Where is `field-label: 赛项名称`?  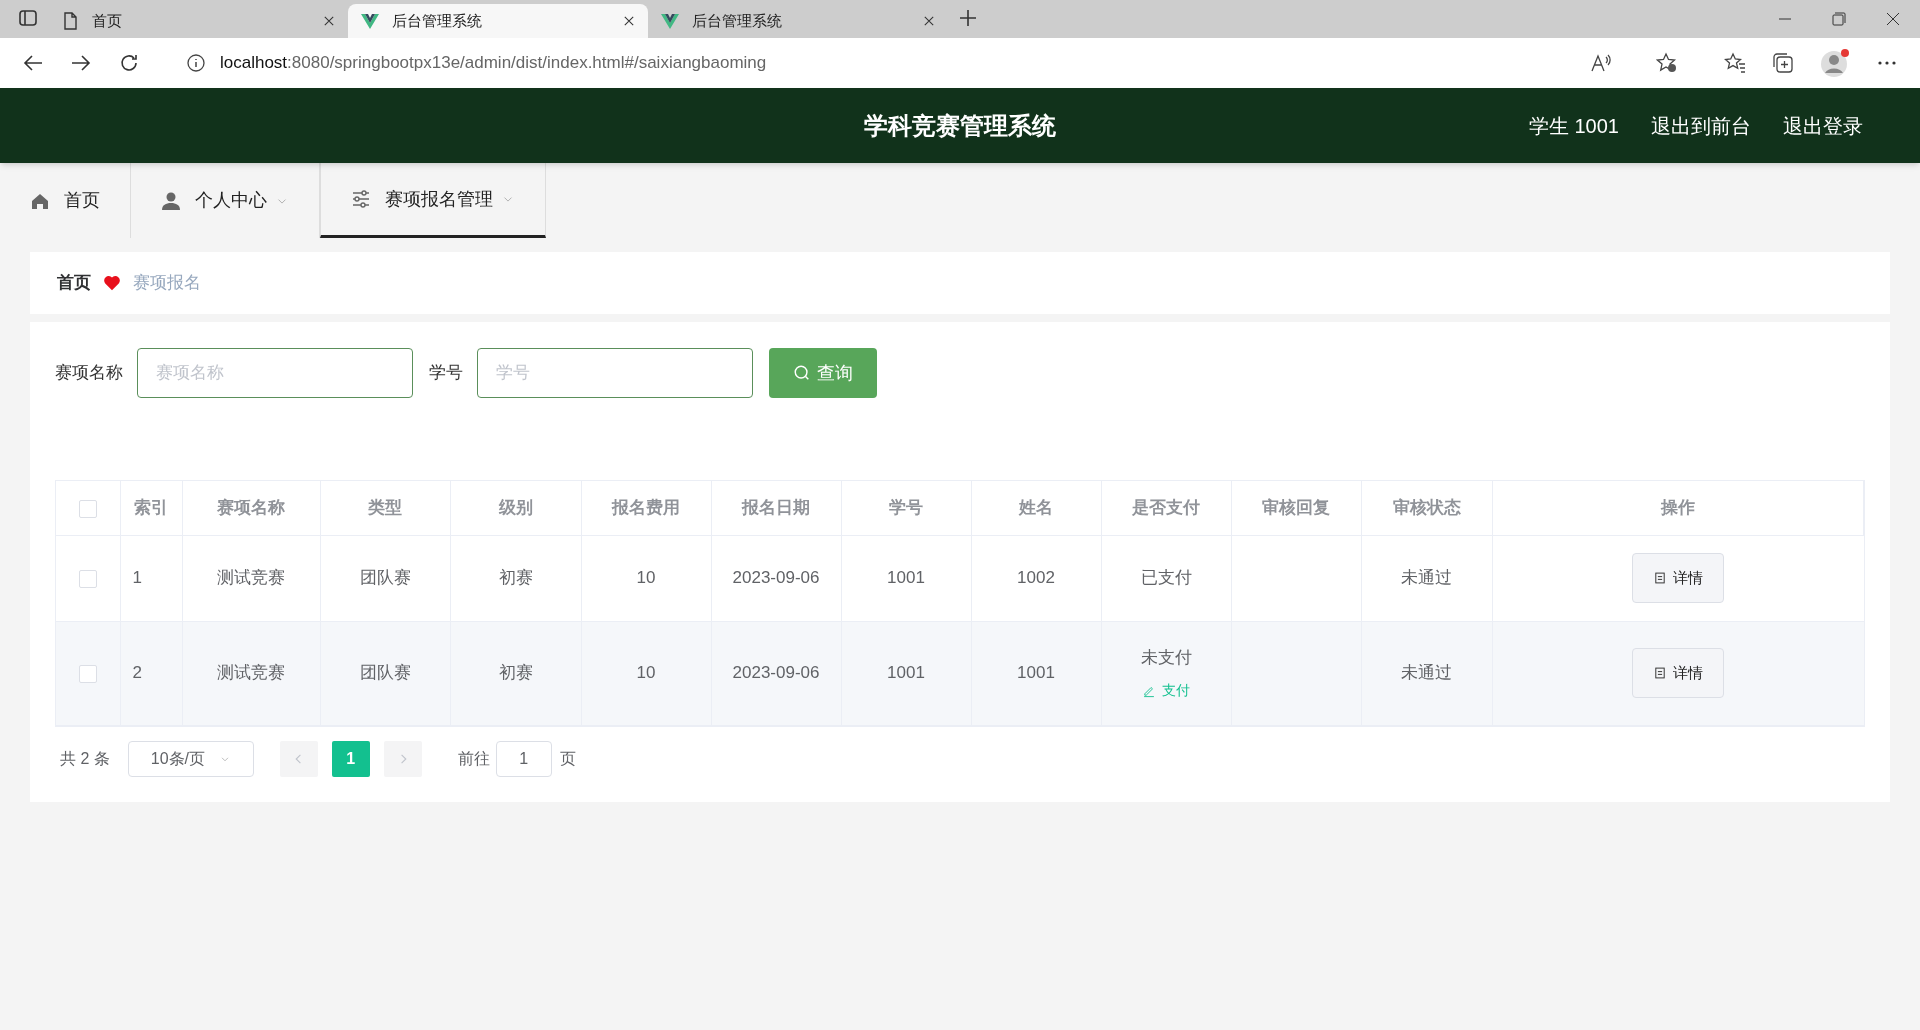
field-label: 赛项名称 is located at coordinates (89, 373).